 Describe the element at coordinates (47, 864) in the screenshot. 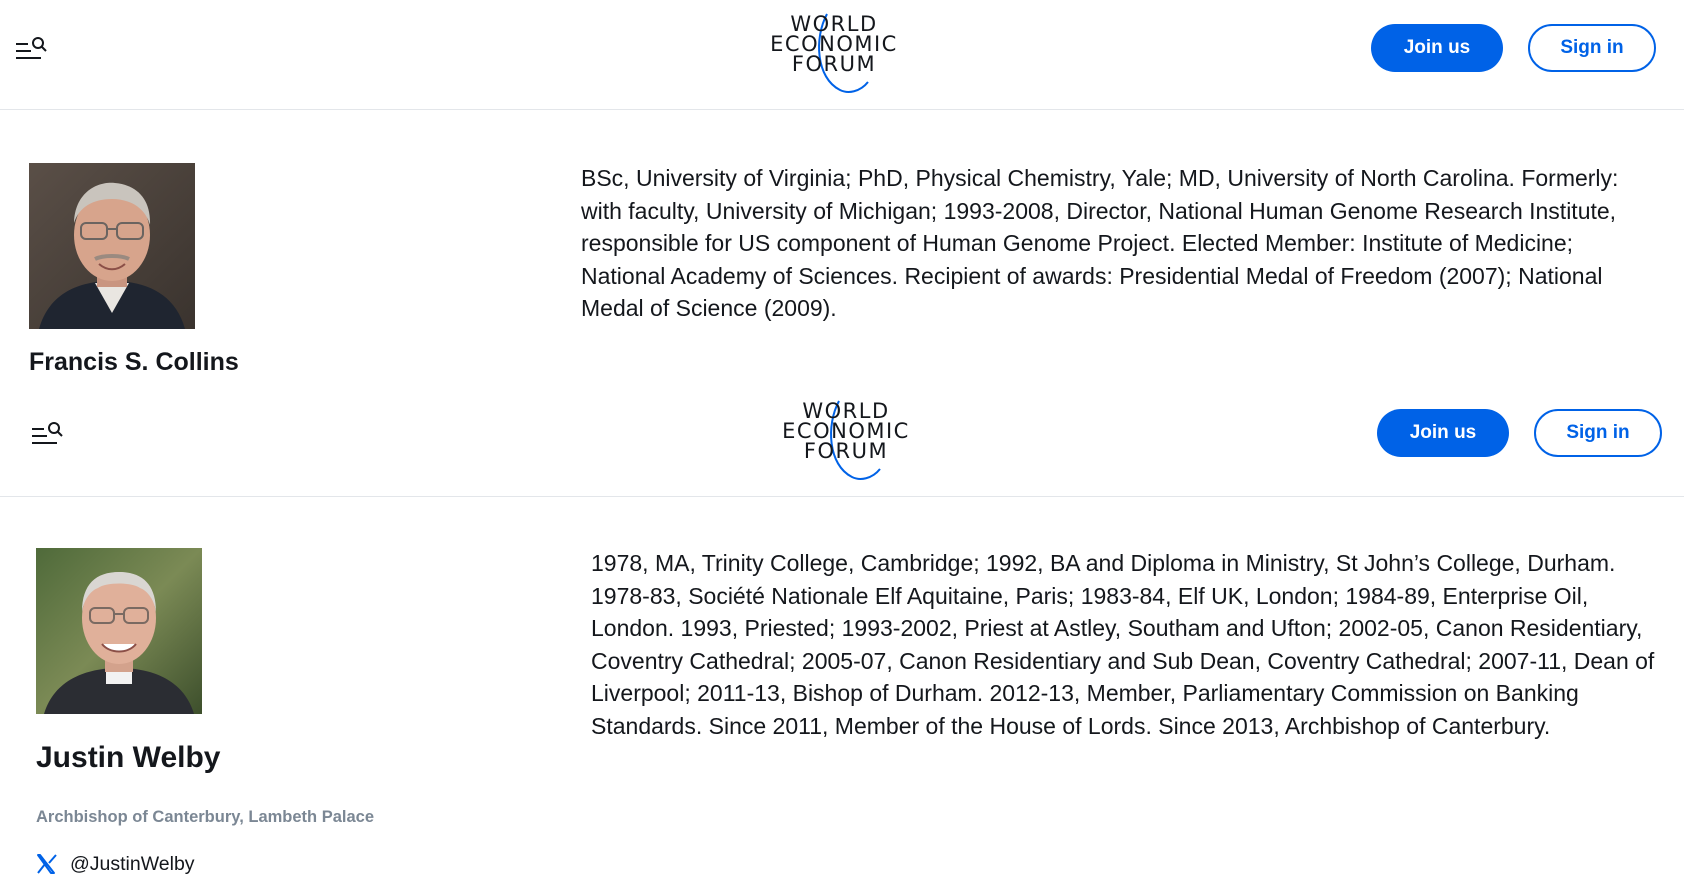

I see `x-logo-icon` at that location.